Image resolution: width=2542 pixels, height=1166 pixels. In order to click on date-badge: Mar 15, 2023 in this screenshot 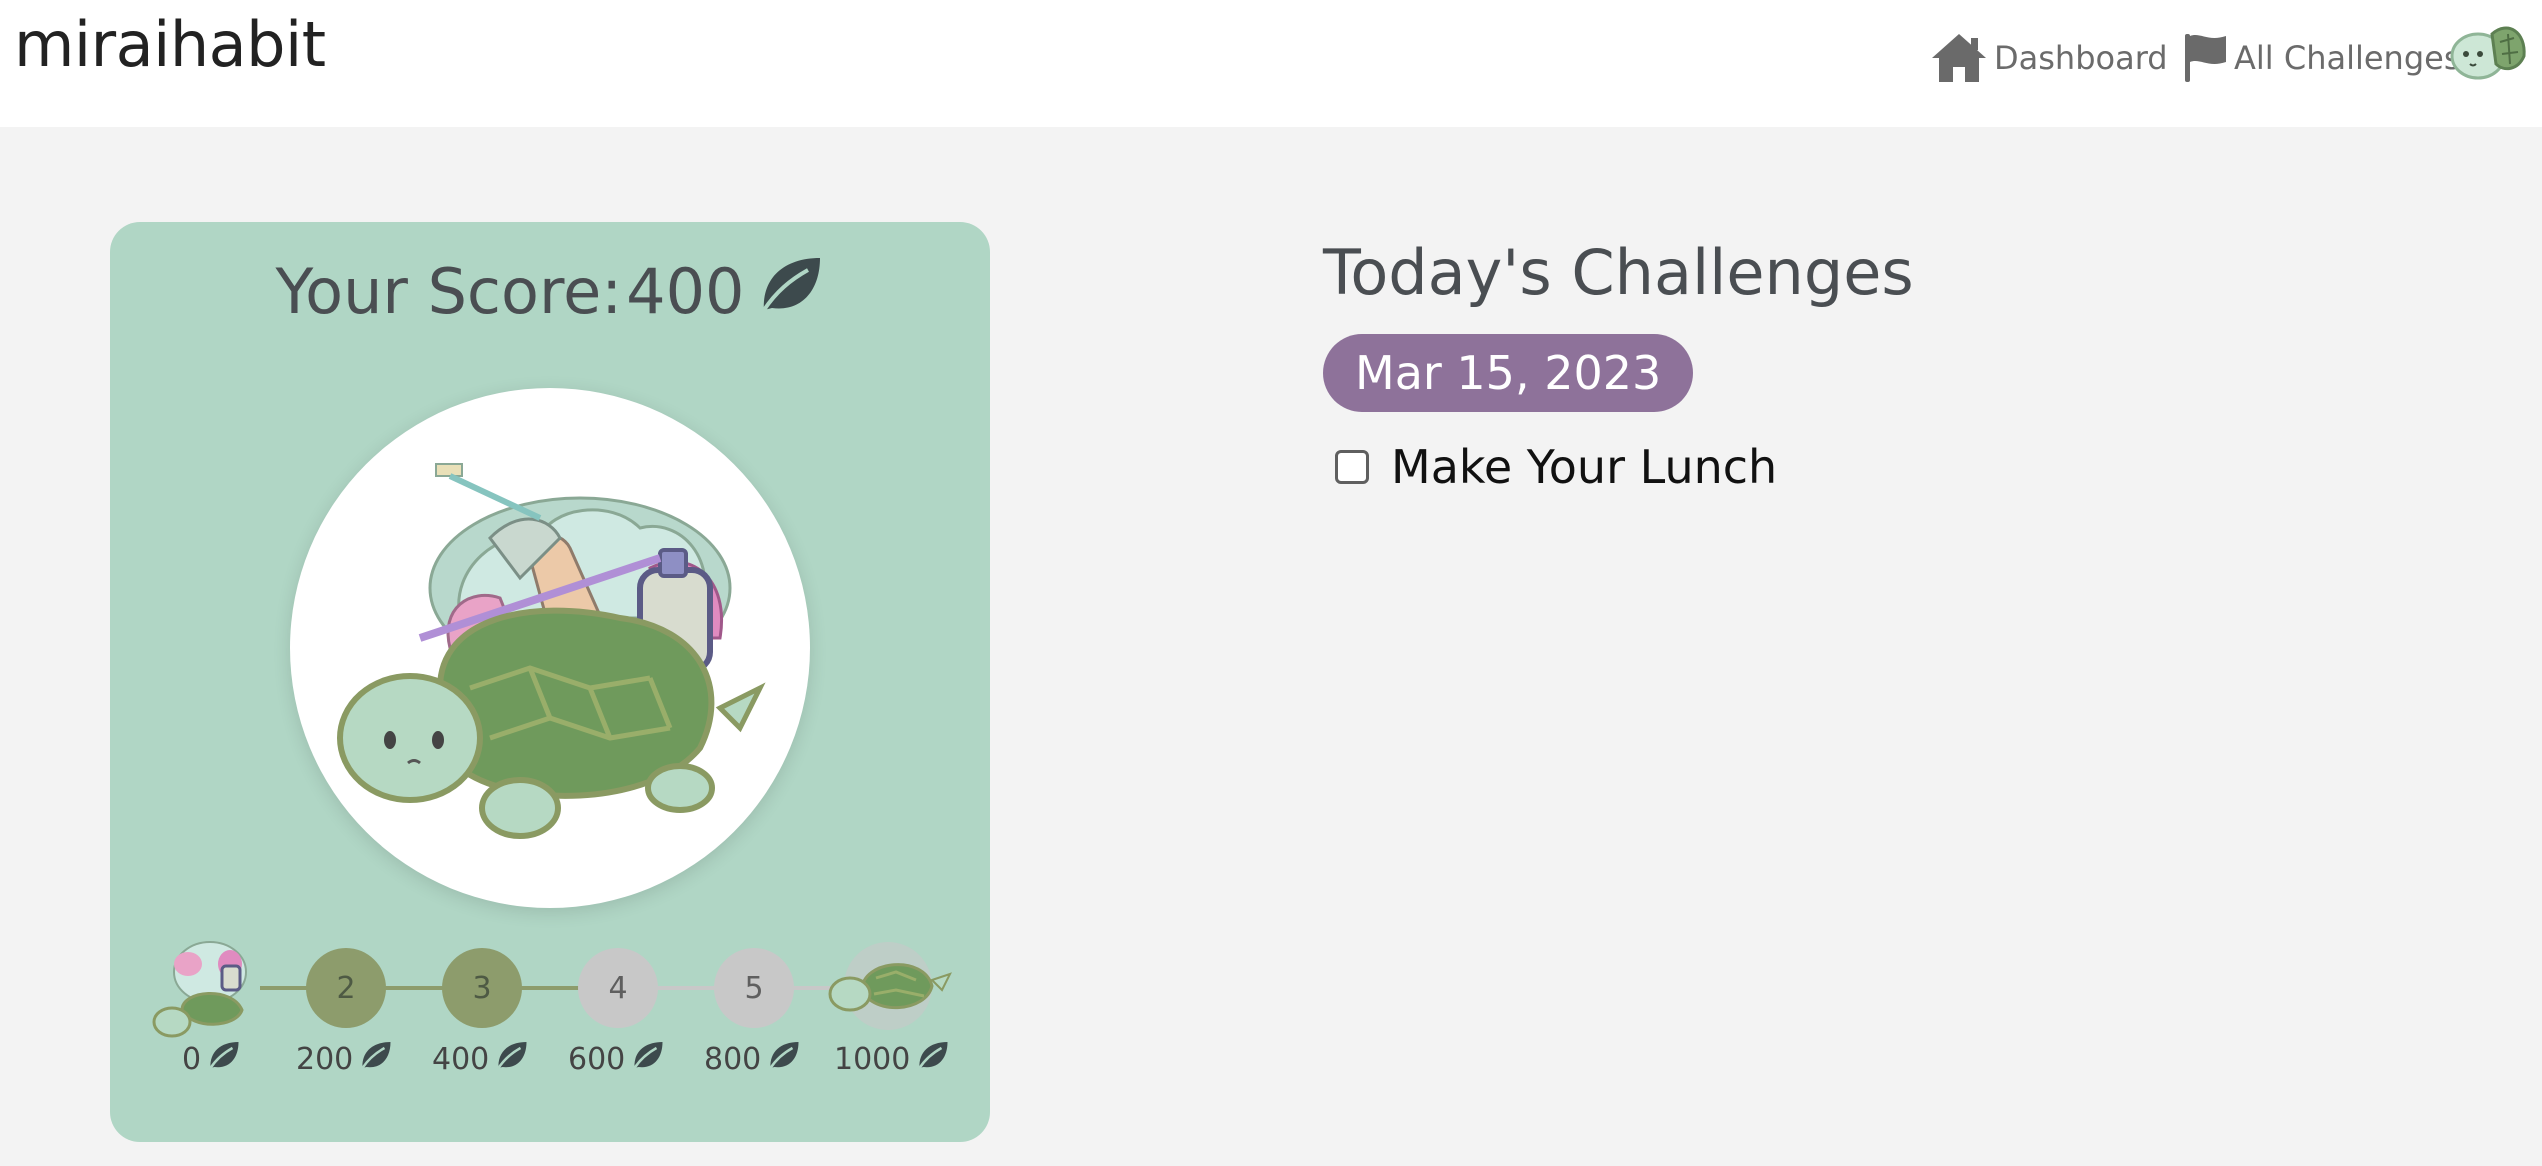, I will do `click(1508, 373)`.